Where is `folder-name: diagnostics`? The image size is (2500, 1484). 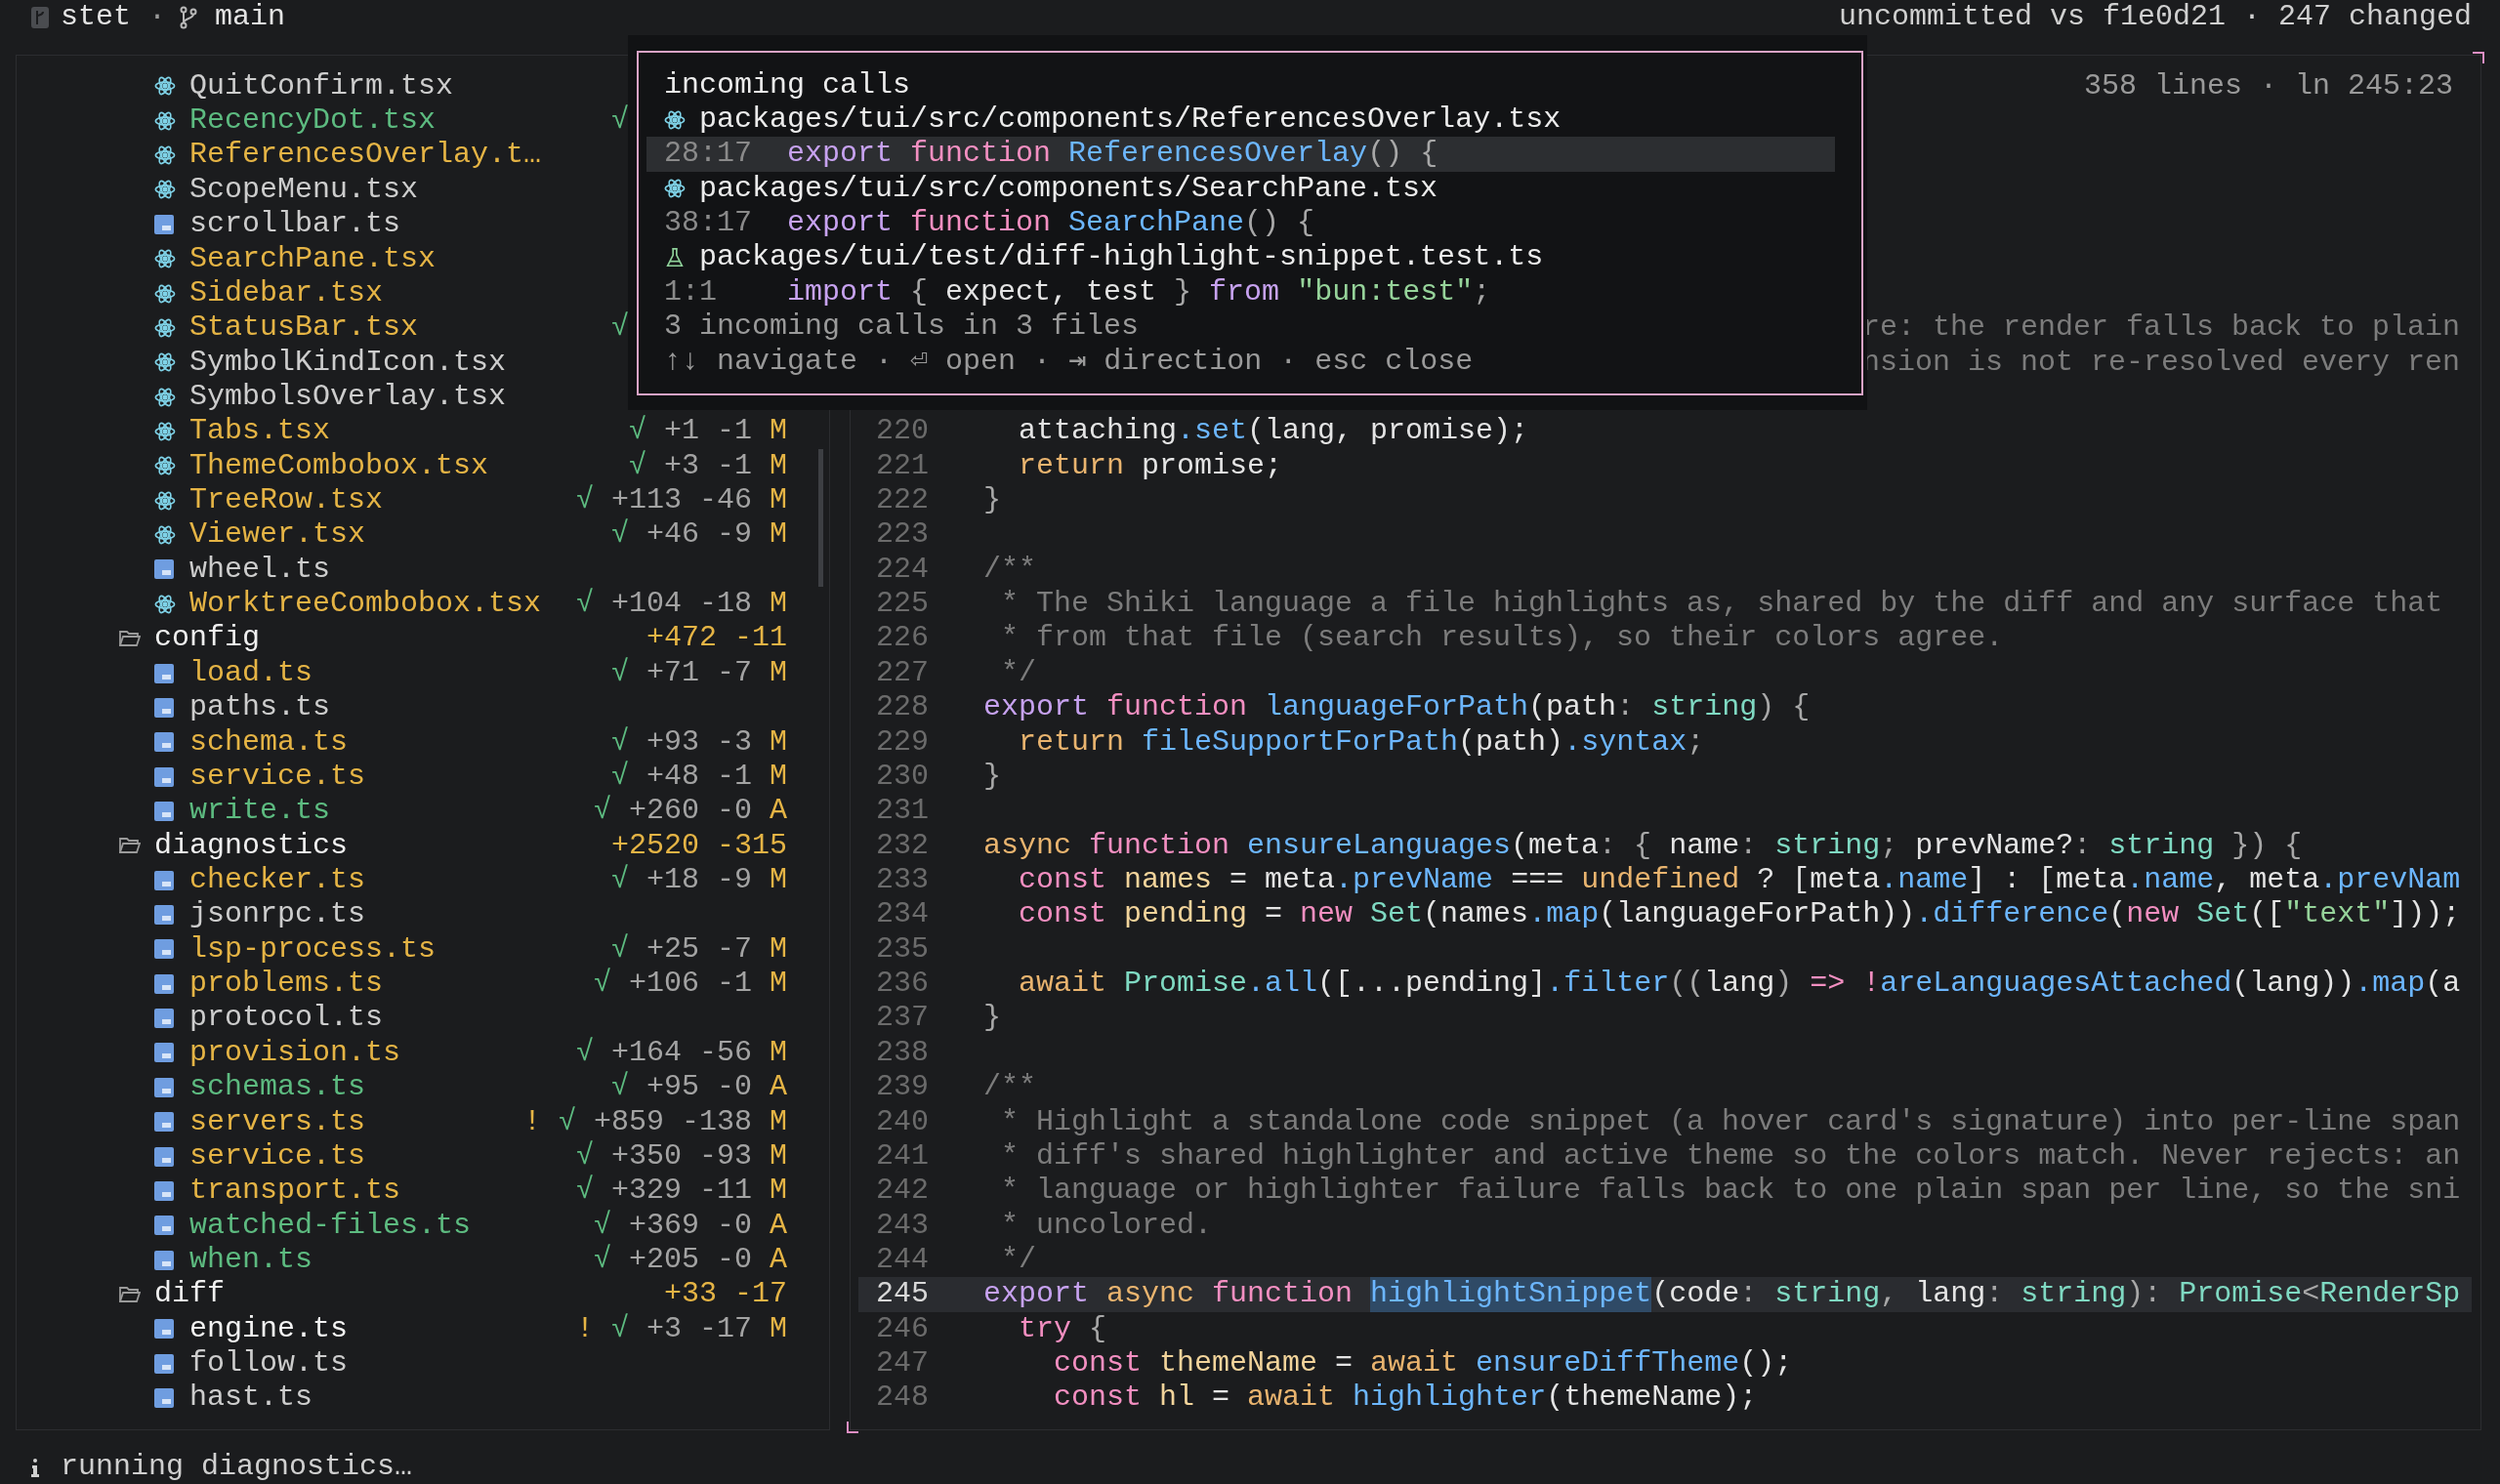
folder-name: diagnostics is located at coordinates (251, 846).